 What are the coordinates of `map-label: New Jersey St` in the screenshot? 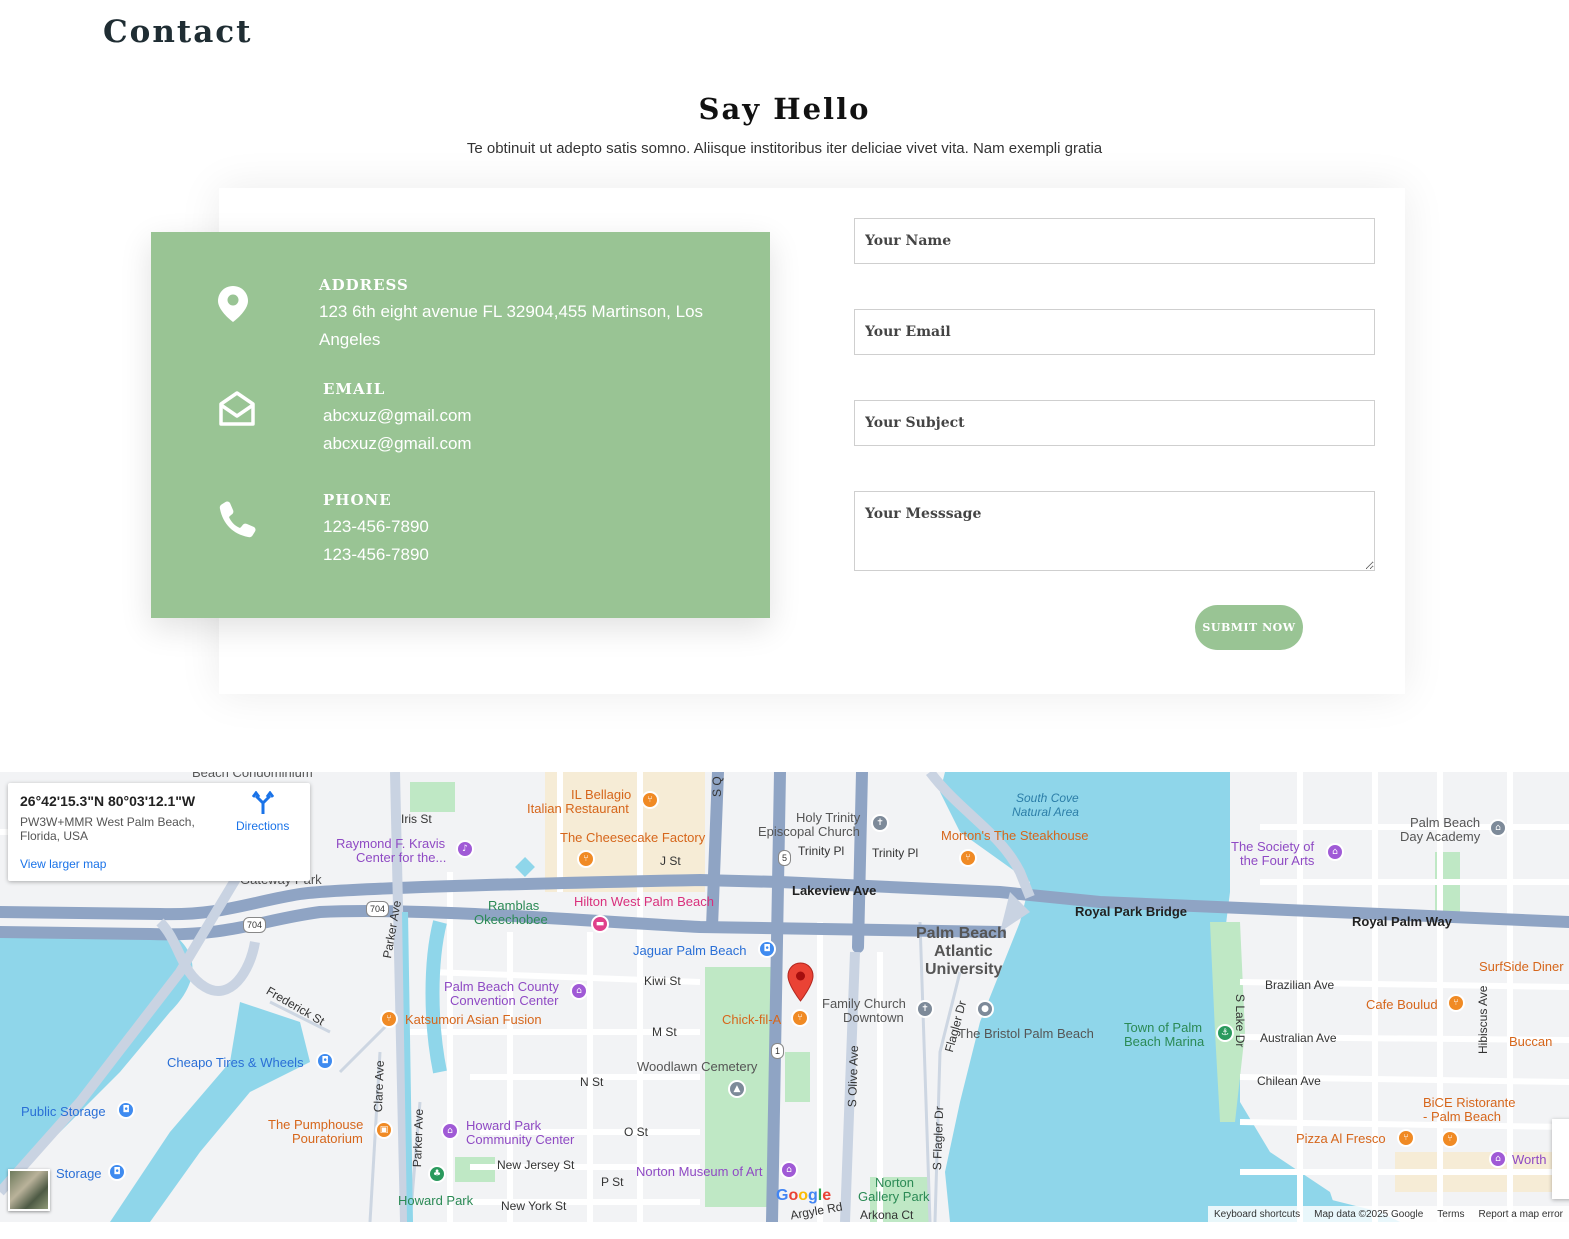 It's located at (536, 1165).